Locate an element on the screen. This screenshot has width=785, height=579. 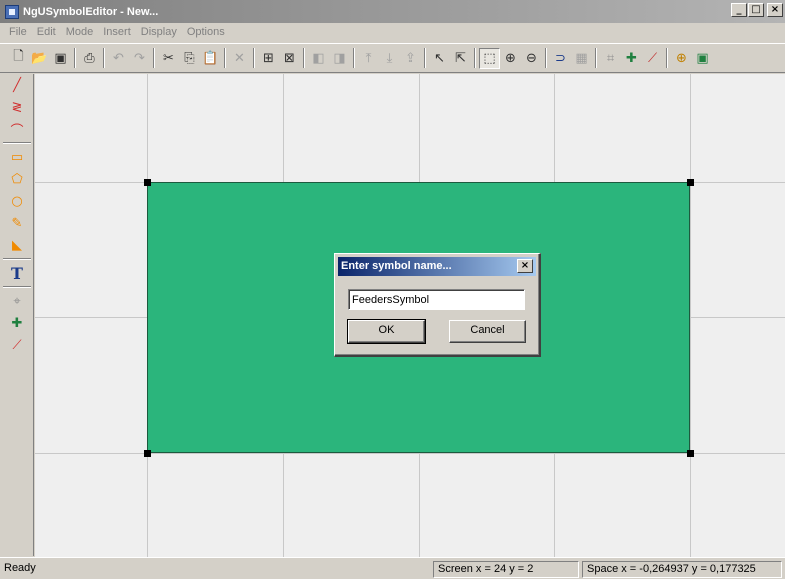
close-button: × is located at coordinates (775, 10).